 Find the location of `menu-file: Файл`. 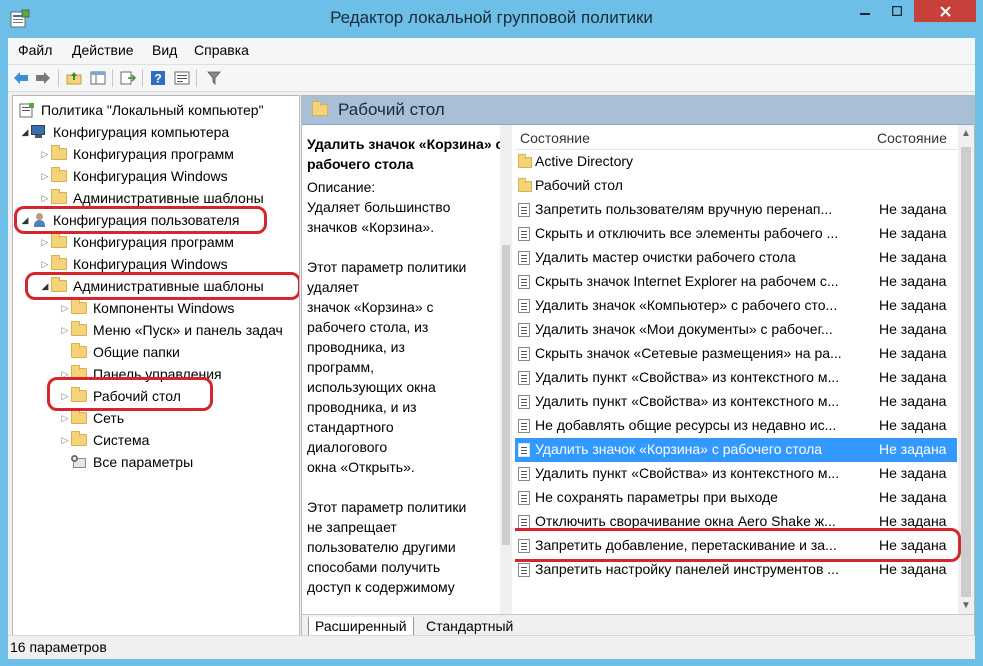

menu-file: Файл is located at coordinates (35, 50).